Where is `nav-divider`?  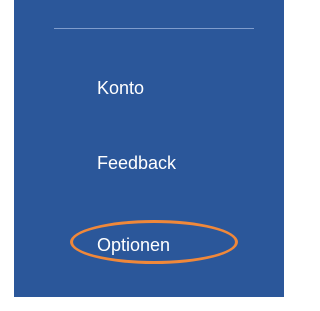
nav-divider is located at coordinates (154, 28).